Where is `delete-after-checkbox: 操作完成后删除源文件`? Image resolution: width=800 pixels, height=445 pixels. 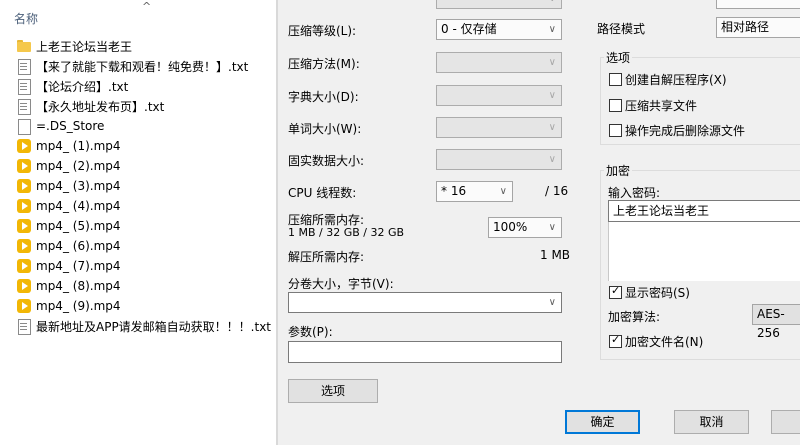 delete-after-checkbox: 操作完成后删除源文件 is located at coordinates (677, 130).